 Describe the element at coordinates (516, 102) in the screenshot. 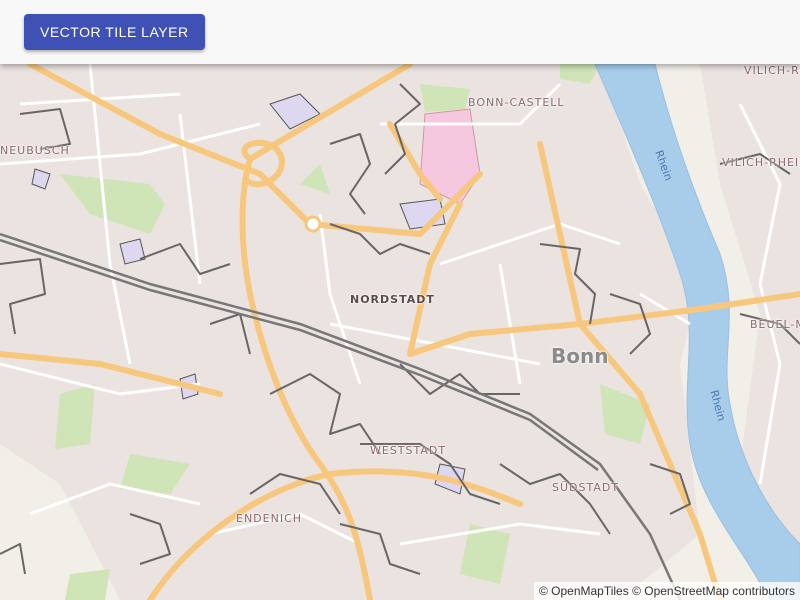

I see `place-label-bonn-castell: BONN-CASTELL` at that location.